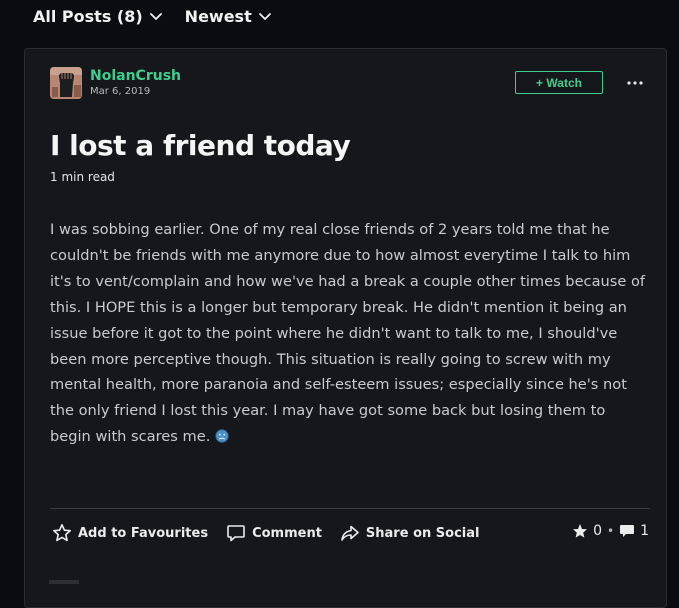 This screenshot has height=608, width=679. I want to click on more-options-button, so click(635, 83).